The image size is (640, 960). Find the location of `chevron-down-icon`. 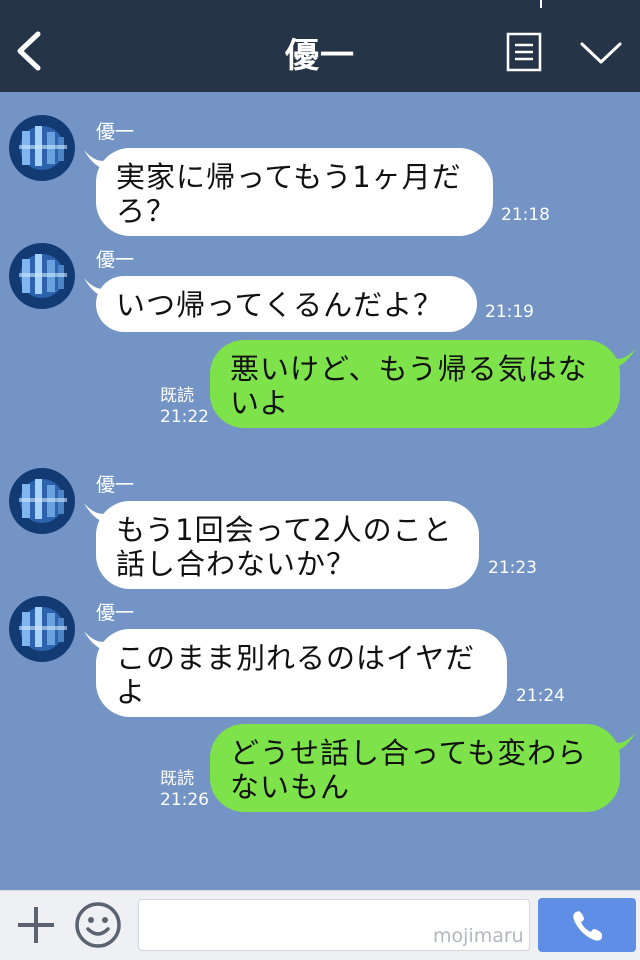

chevron-down-icon is located at coordinates (601, 53).